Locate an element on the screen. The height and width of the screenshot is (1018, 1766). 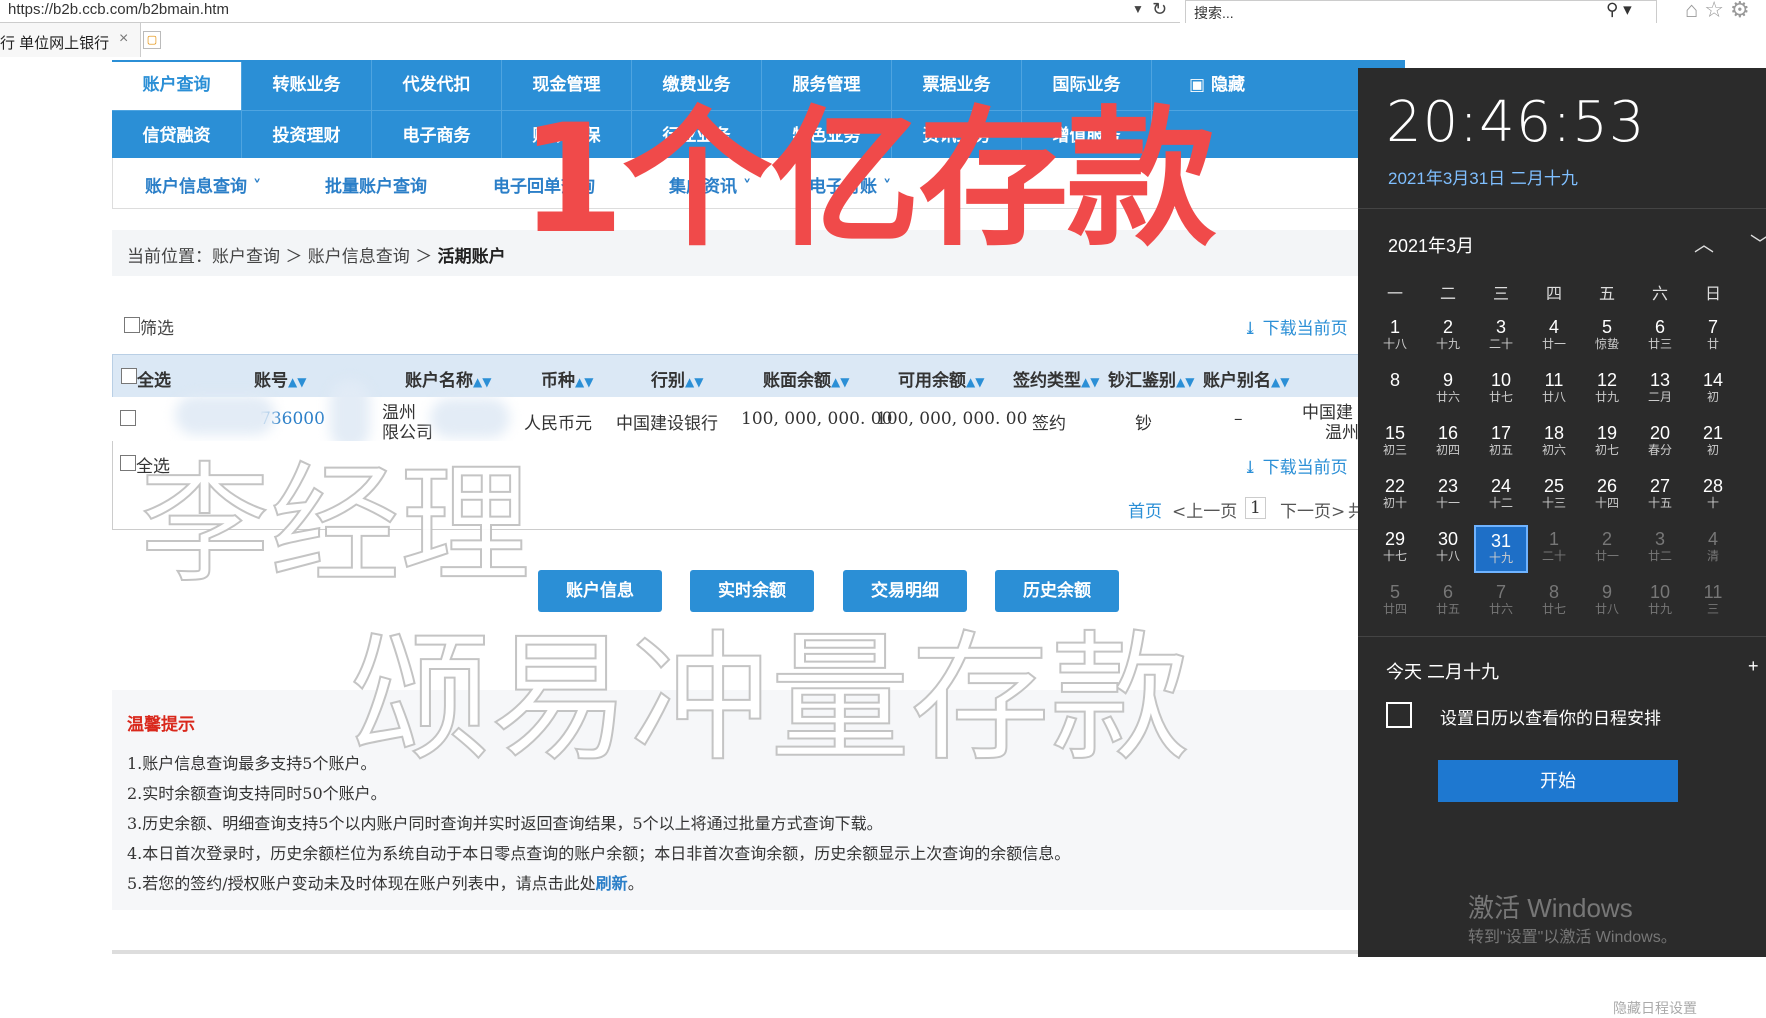
download-link-bottom: ⤓ 下载当前页 is located at coordinates (1295, 465).